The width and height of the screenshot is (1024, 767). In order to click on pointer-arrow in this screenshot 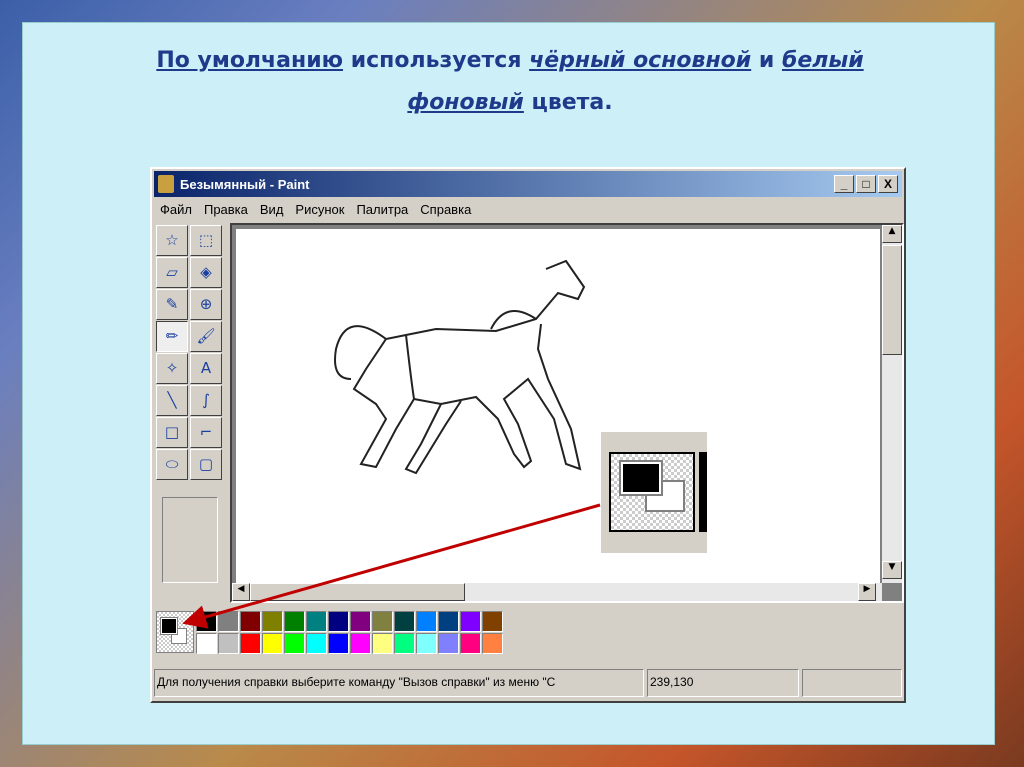, I will do `click(391, 566)`.